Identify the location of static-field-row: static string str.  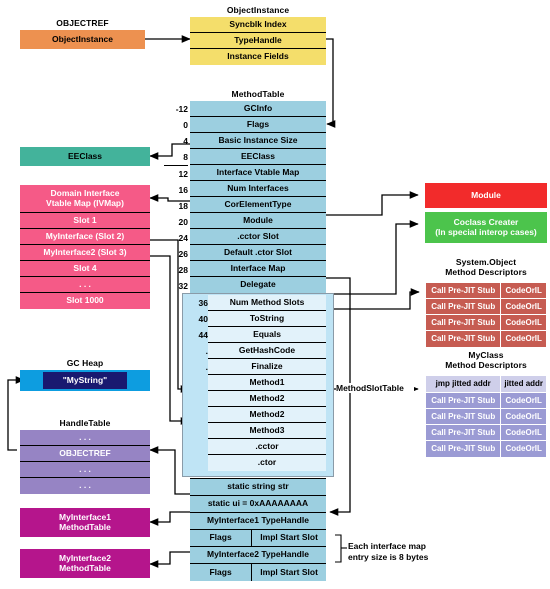
(258, 487).